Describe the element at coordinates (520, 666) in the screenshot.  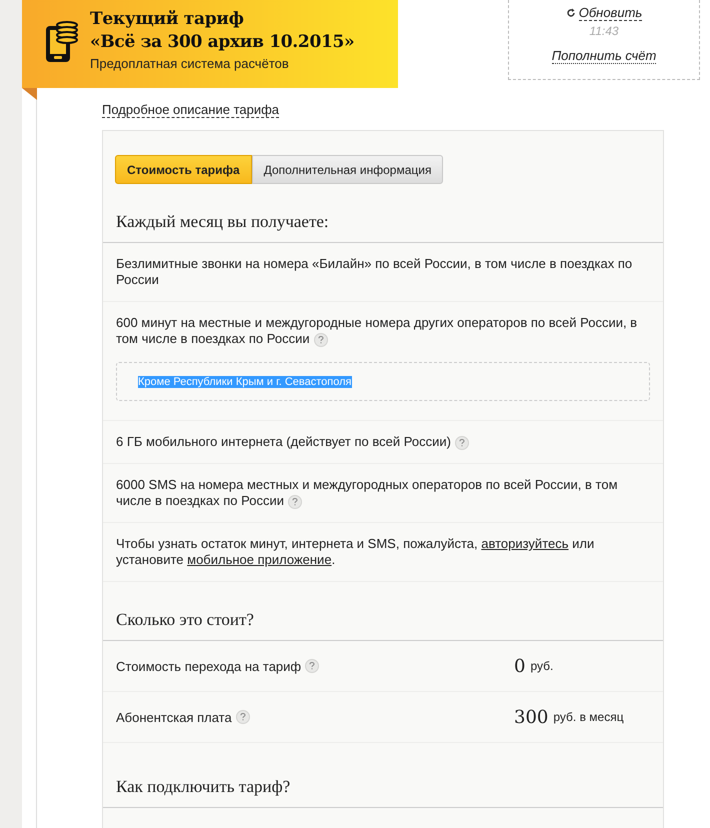
I see `cost-amount: 0` at that location.